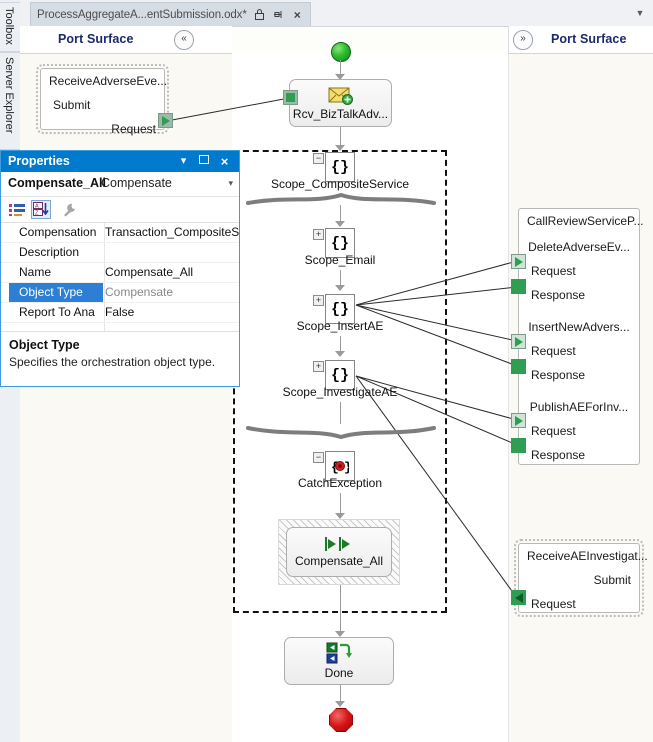 The image size is (653, 742). What do you see at coordinates (340, 413) in the screenshot?
I see `connector-investigateae-to-brace` at bounding box center [340, 413].